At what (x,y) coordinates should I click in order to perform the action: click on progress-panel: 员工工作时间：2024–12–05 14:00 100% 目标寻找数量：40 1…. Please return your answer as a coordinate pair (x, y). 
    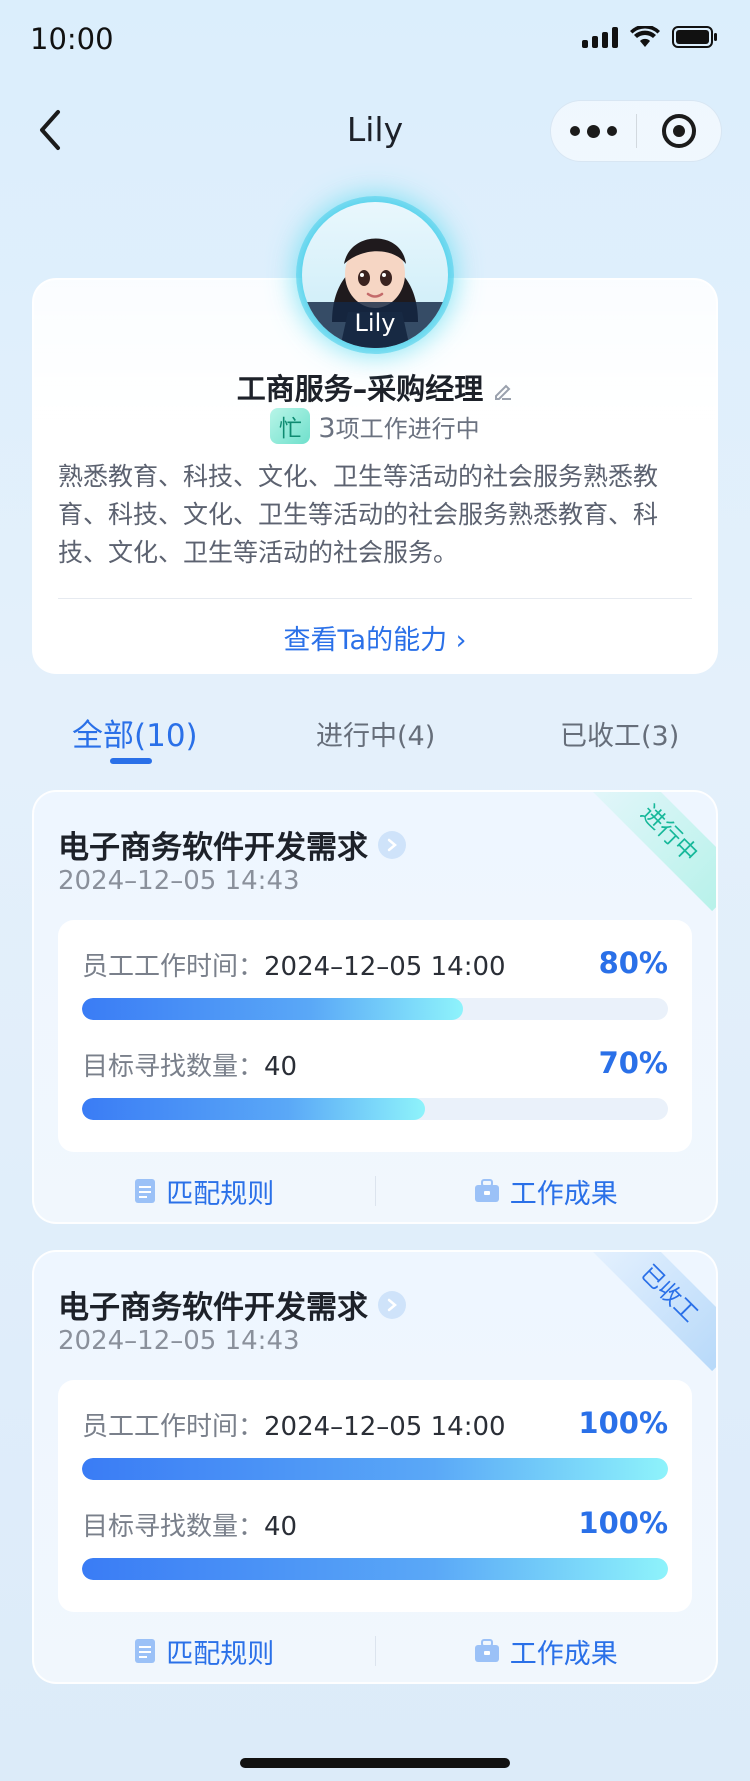
    Looking at the image, I should click on (375, 1496).